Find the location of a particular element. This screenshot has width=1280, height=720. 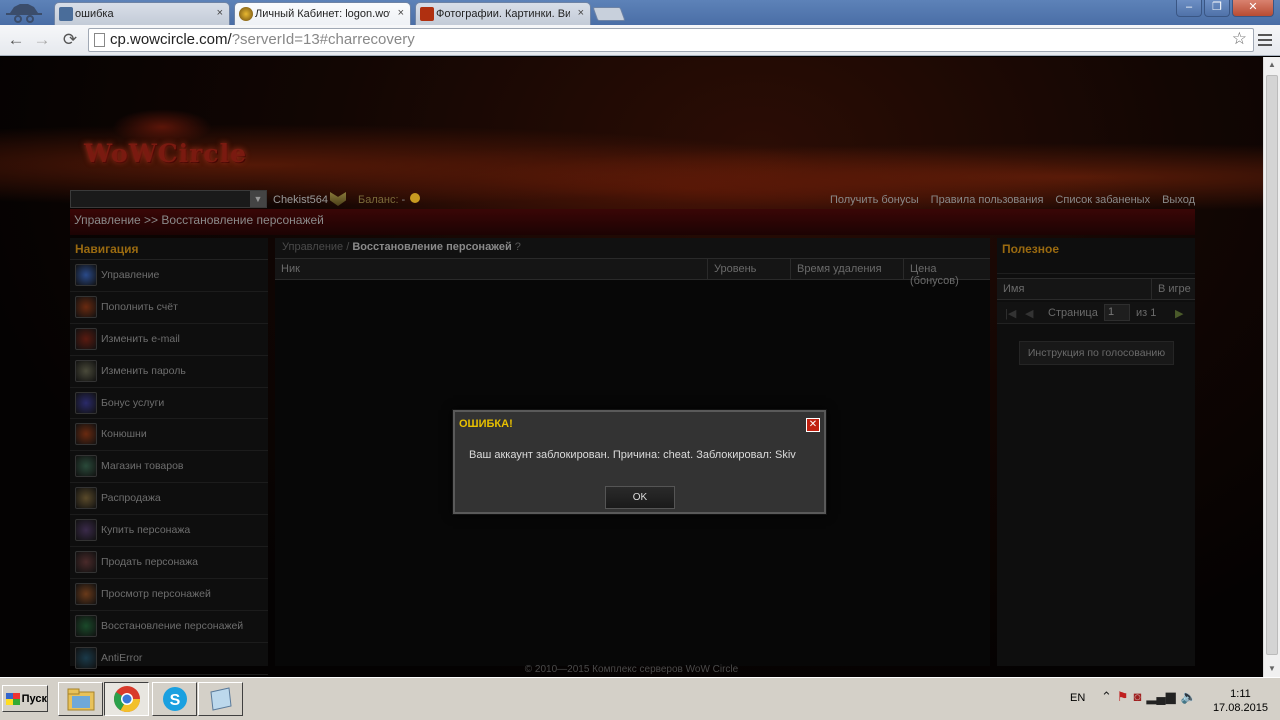

nav-item: Бонус услуги is located at coordinates (169, 404).